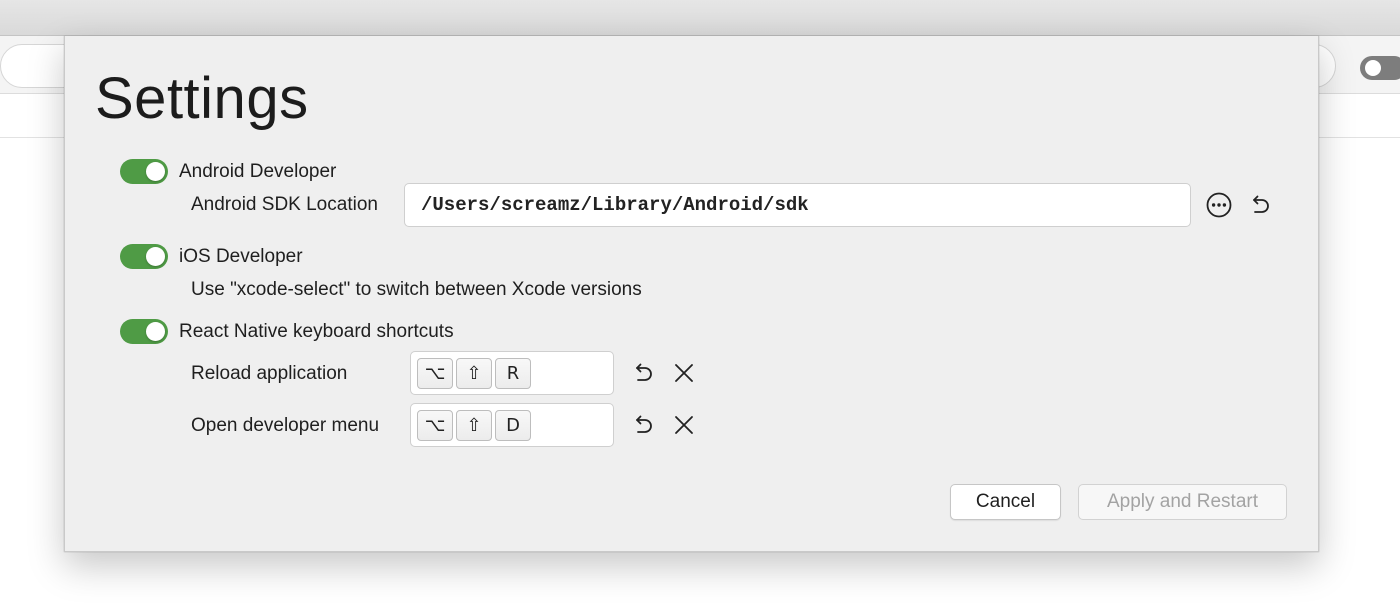 The width and height of the screenshot is (1400, 613). Describe the element at coordinates (1182, 502) in the screenshot. I see `apply-and-restart-button: Apply and Restart` at that location.